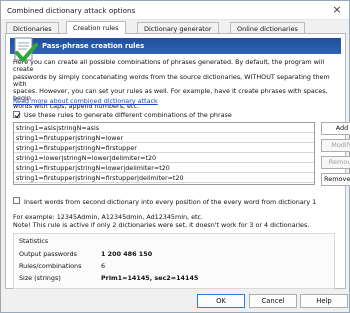 Image resolution: width=350 pixels, height=313 pixels. What do you see at coordinates (335, 145) in the screenshot?
I see `modify-button: Modify` at bounding box center [335, 145].